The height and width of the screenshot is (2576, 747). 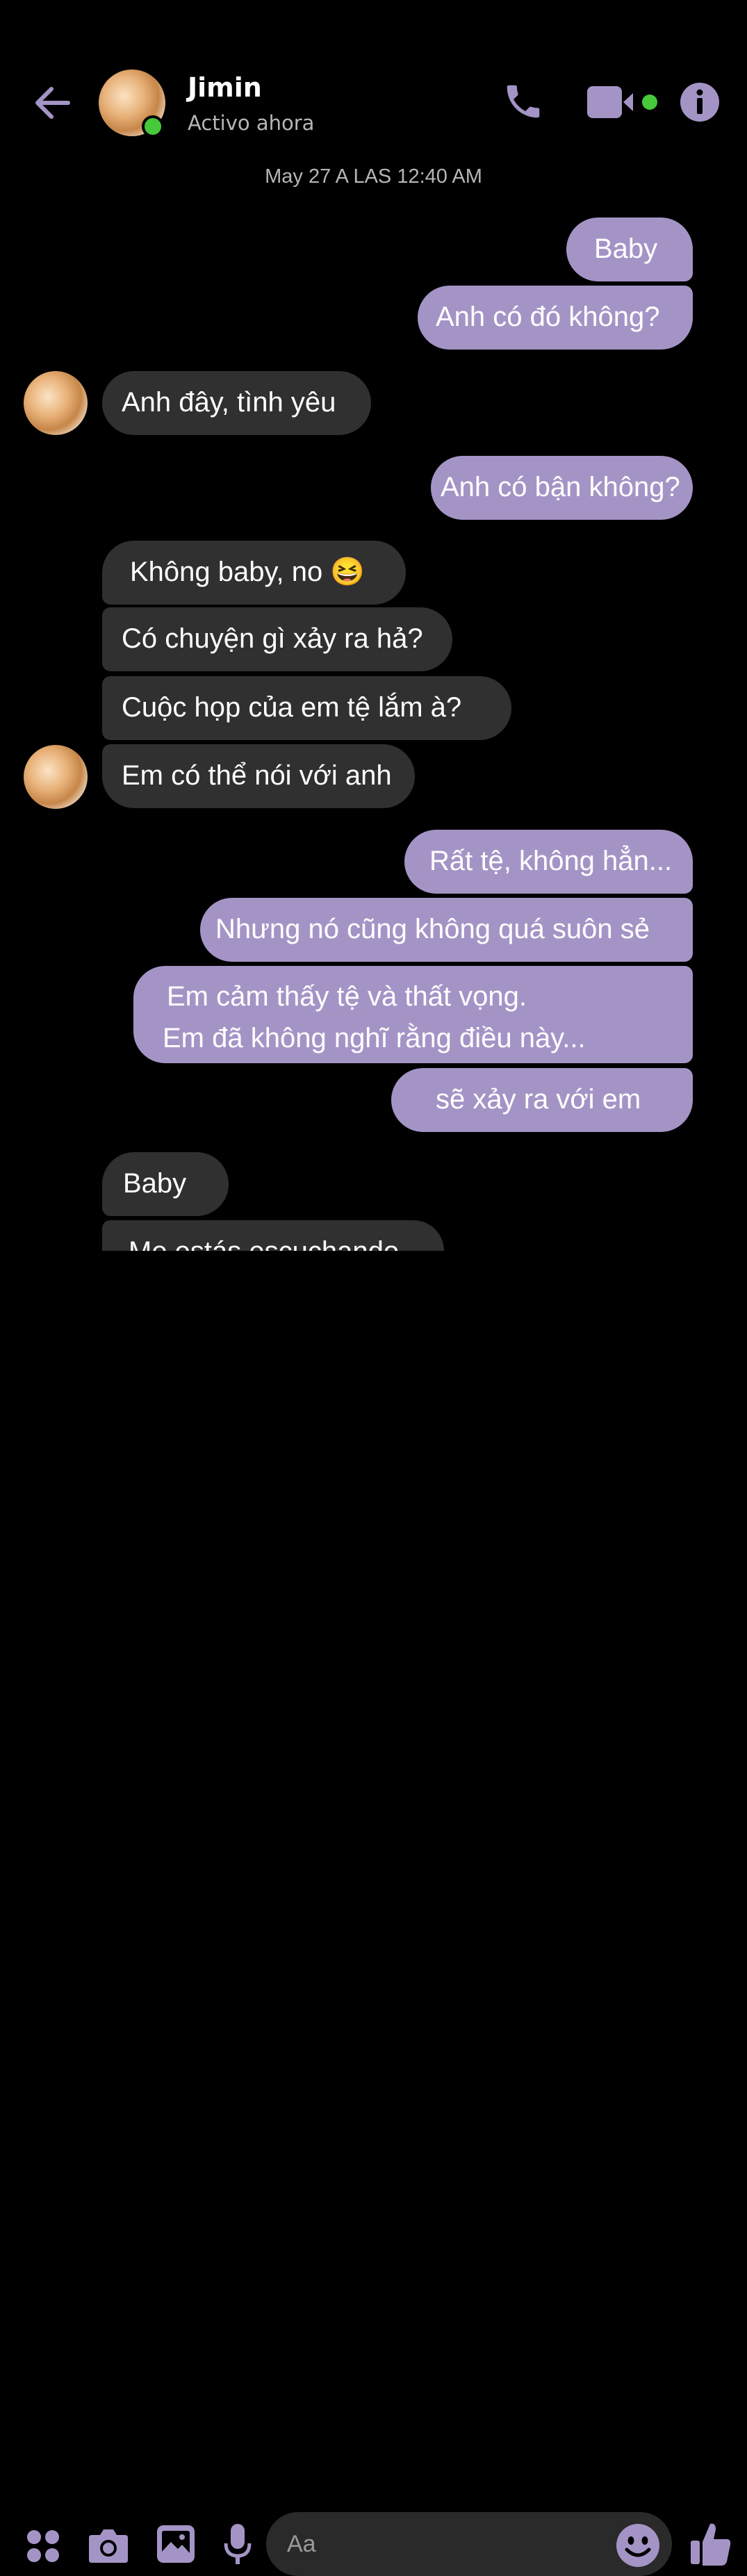 What do you see at coordinates (176, 2544) in the screenshot?
I see `gallery-icon` at bounding box center [176, 2544].